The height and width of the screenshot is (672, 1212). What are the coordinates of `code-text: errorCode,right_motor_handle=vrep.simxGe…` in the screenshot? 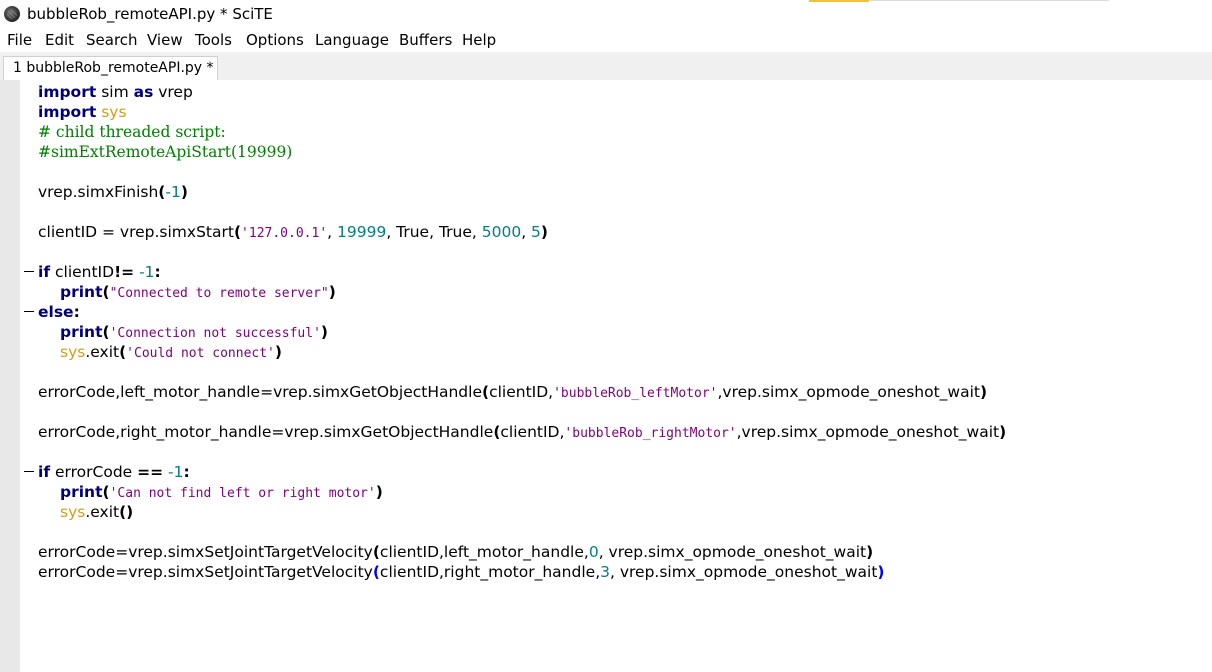 It's located at (266, 432).